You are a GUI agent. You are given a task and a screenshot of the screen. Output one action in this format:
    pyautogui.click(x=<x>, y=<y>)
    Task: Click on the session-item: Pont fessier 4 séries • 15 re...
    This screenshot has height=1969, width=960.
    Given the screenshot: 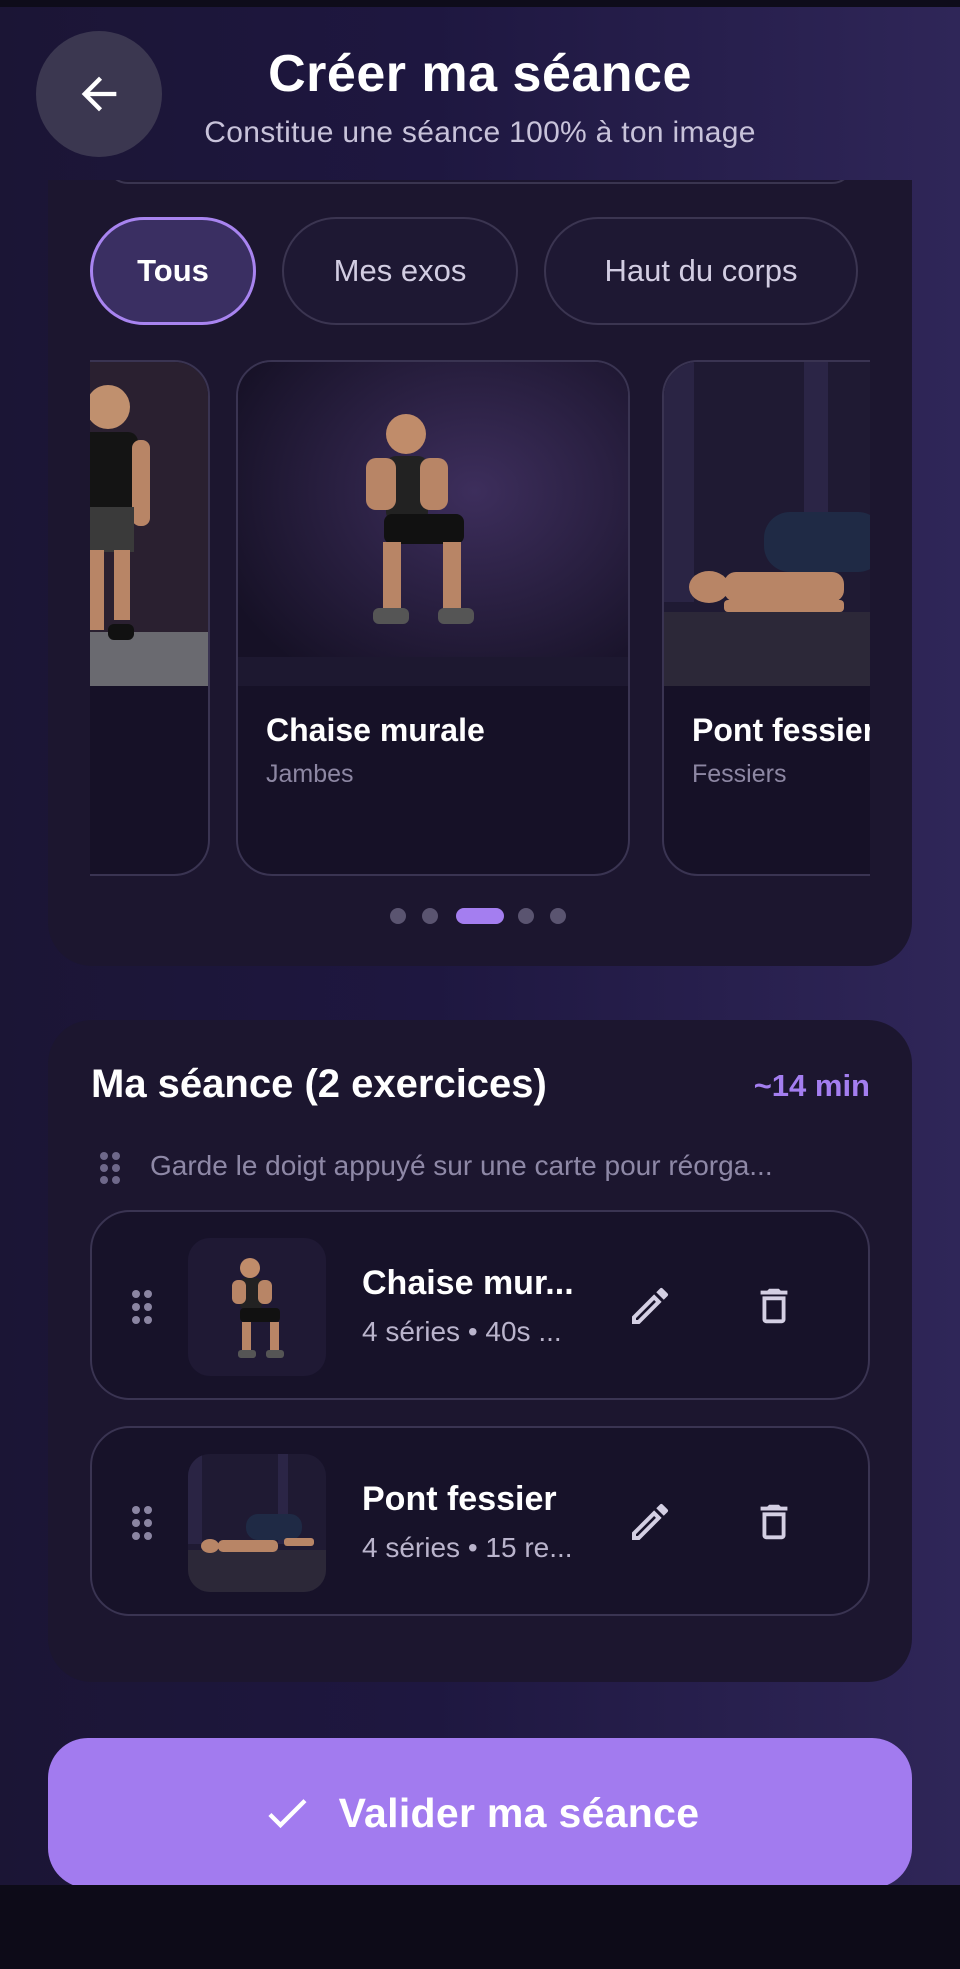 What is the action you would take?
    pyautogui.click(x=480, y=1521)
    